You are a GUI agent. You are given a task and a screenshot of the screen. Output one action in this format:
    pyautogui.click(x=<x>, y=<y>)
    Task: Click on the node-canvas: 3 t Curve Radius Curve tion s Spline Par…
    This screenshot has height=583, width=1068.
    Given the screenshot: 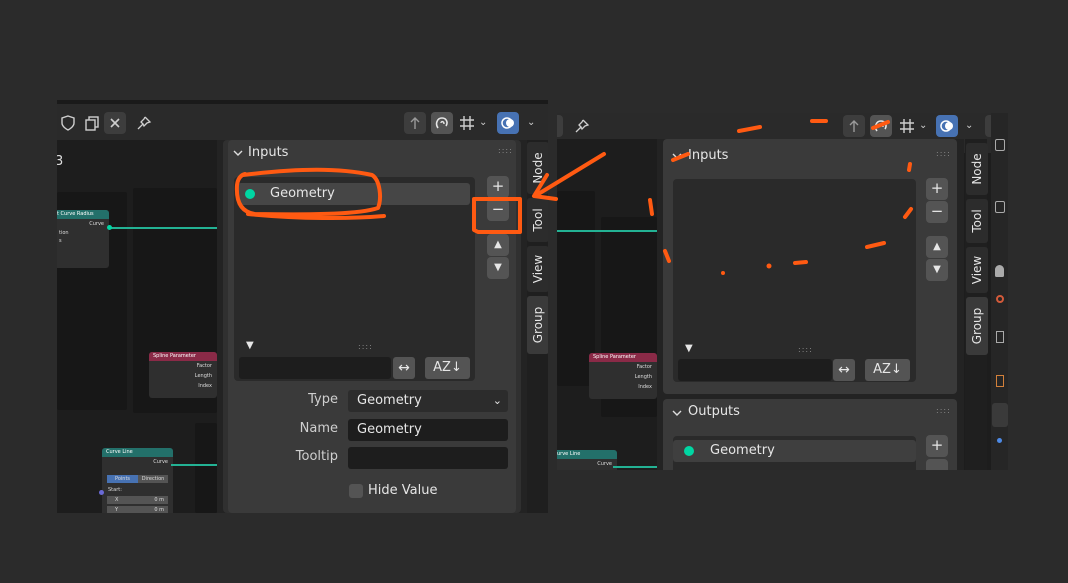 What is the action you would take?
    pyautogui.click(x=137, y=326)
    